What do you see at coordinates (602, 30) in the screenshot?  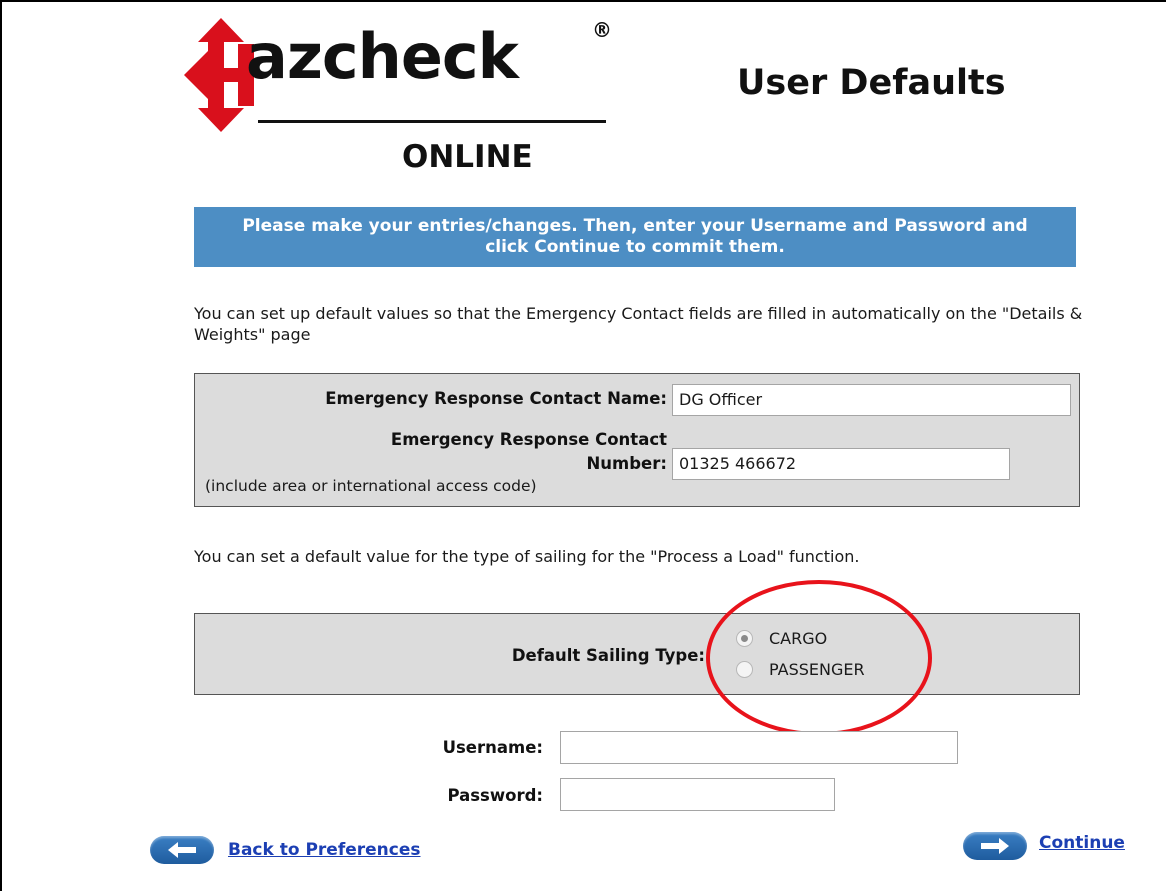 I see `registered-mark: ®` at bounding box center [602, 30].